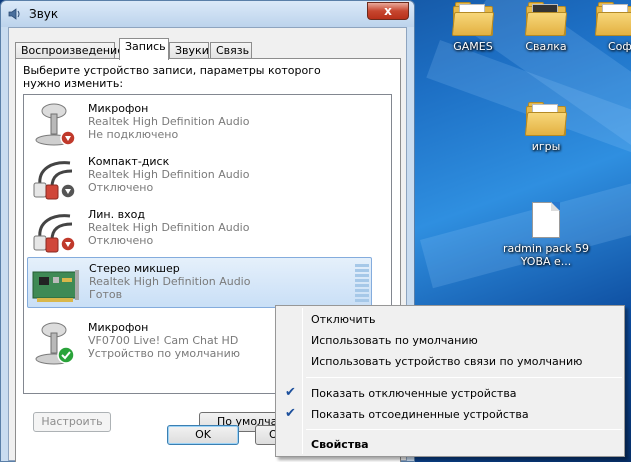 This screenshot has height=462, width=631. Describe the element at coordinates (450, 444) in the screenshot. I see `menu-item-properties: Свойства` at that location.